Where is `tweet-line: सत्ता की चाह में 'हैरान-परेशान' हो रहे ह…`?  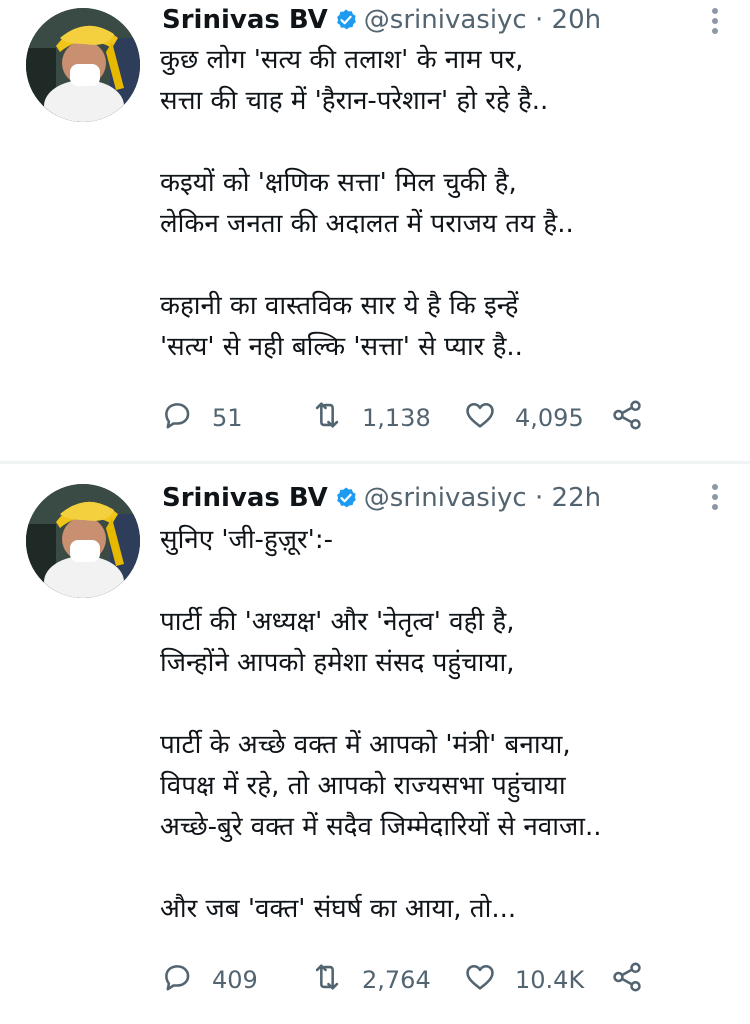 tweet-line: सत्ता की चाह में 'हैरान-परेशान' हो रहे ह… is located at coordinates (354, 101).